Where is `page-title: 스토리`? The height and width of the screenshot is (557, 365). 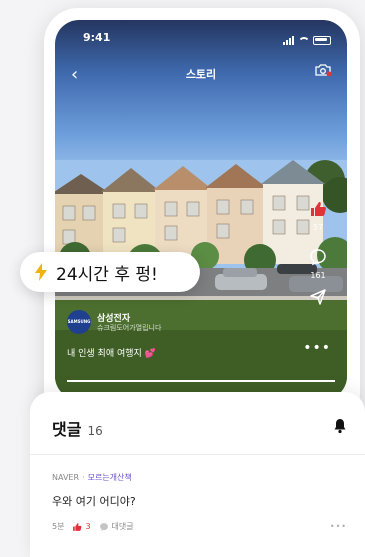
page-title: 스토리 is located at coordinates (201, 74).